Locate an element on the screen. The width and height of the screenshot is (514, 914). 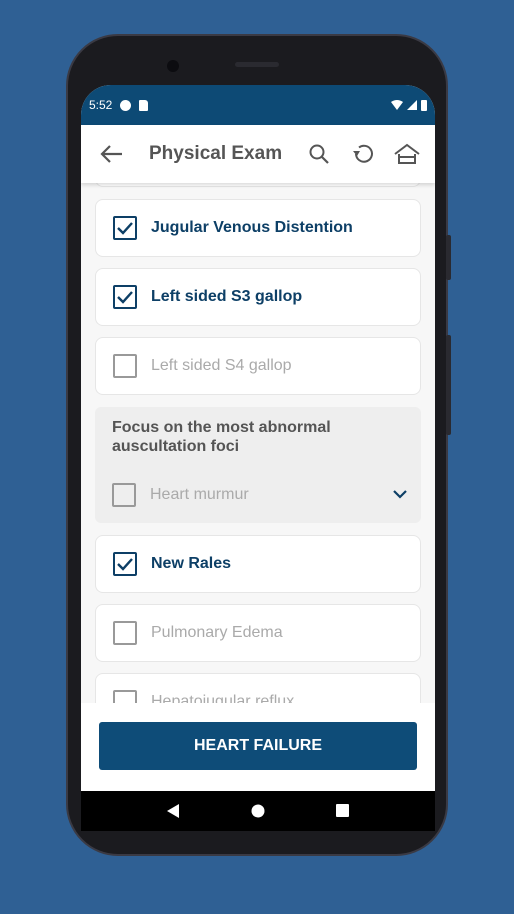
search-button is located at coordinates (319, 154).